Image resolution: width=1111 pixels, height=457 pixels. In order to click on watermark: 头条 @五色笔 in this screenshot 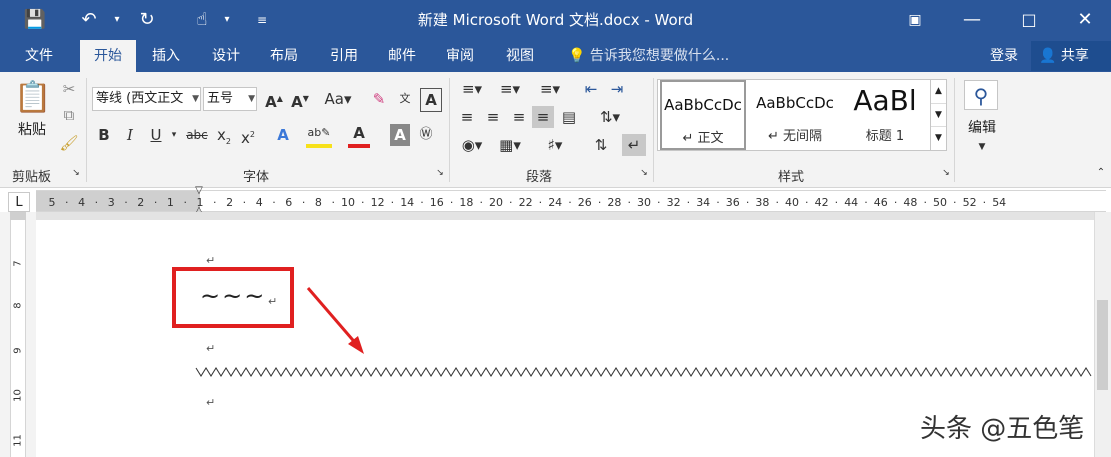, I will do `click(1002, 429)`.